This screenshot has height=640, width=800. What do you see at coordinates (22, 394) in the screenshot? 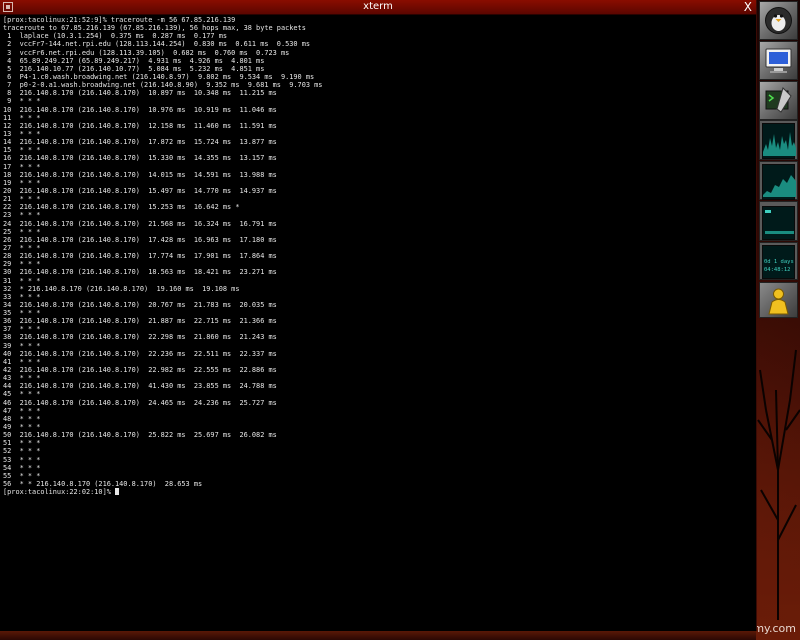
I see `terminal-line: 45 * * *` at bounding box center [22, 394].